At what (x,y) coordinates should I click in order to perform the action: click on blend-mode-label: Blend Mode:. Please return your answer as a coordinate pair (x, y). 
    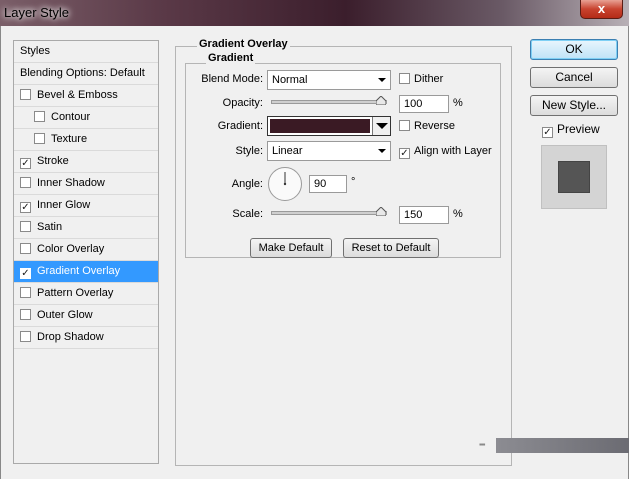
    Looking at the image, I should click on (232, 79).